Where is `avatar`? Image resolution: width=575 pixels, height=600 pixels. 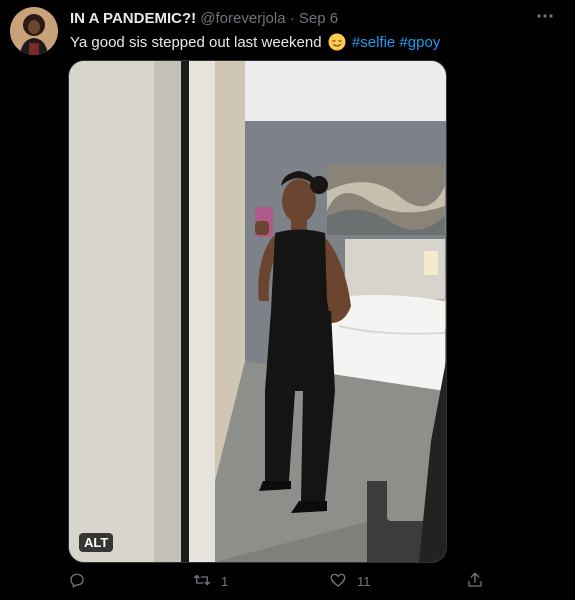 avatar is located at coordinates (34, 31).